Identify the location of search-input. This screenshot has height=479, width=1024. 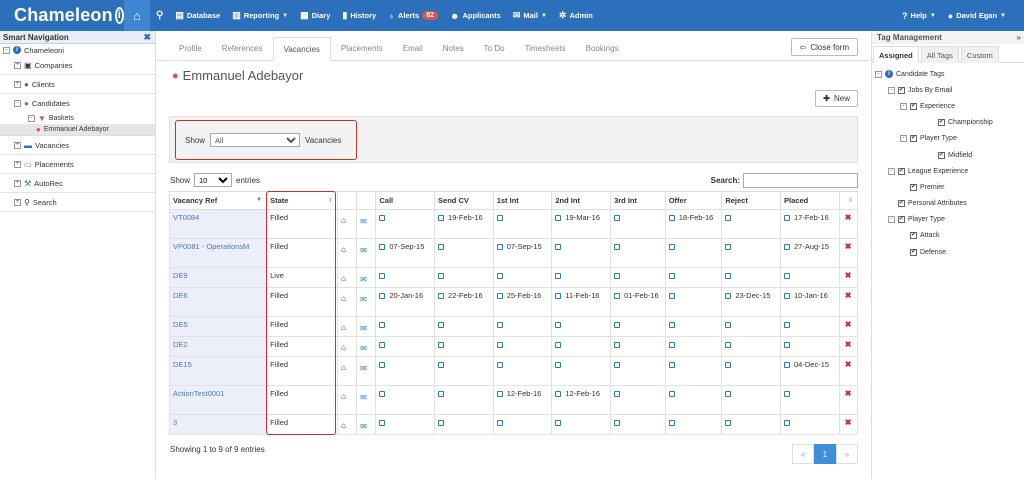
(800, 180).